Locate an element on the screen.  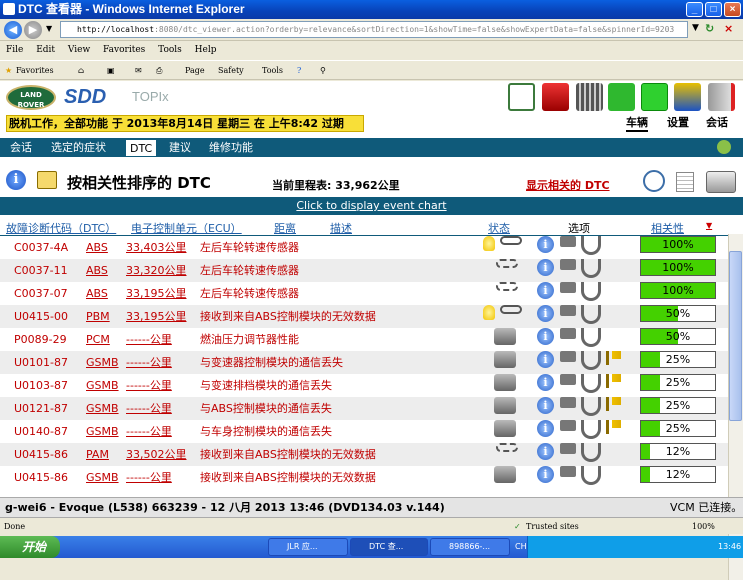
dtc-ecu: PCM is located at coordinates (98, 339).